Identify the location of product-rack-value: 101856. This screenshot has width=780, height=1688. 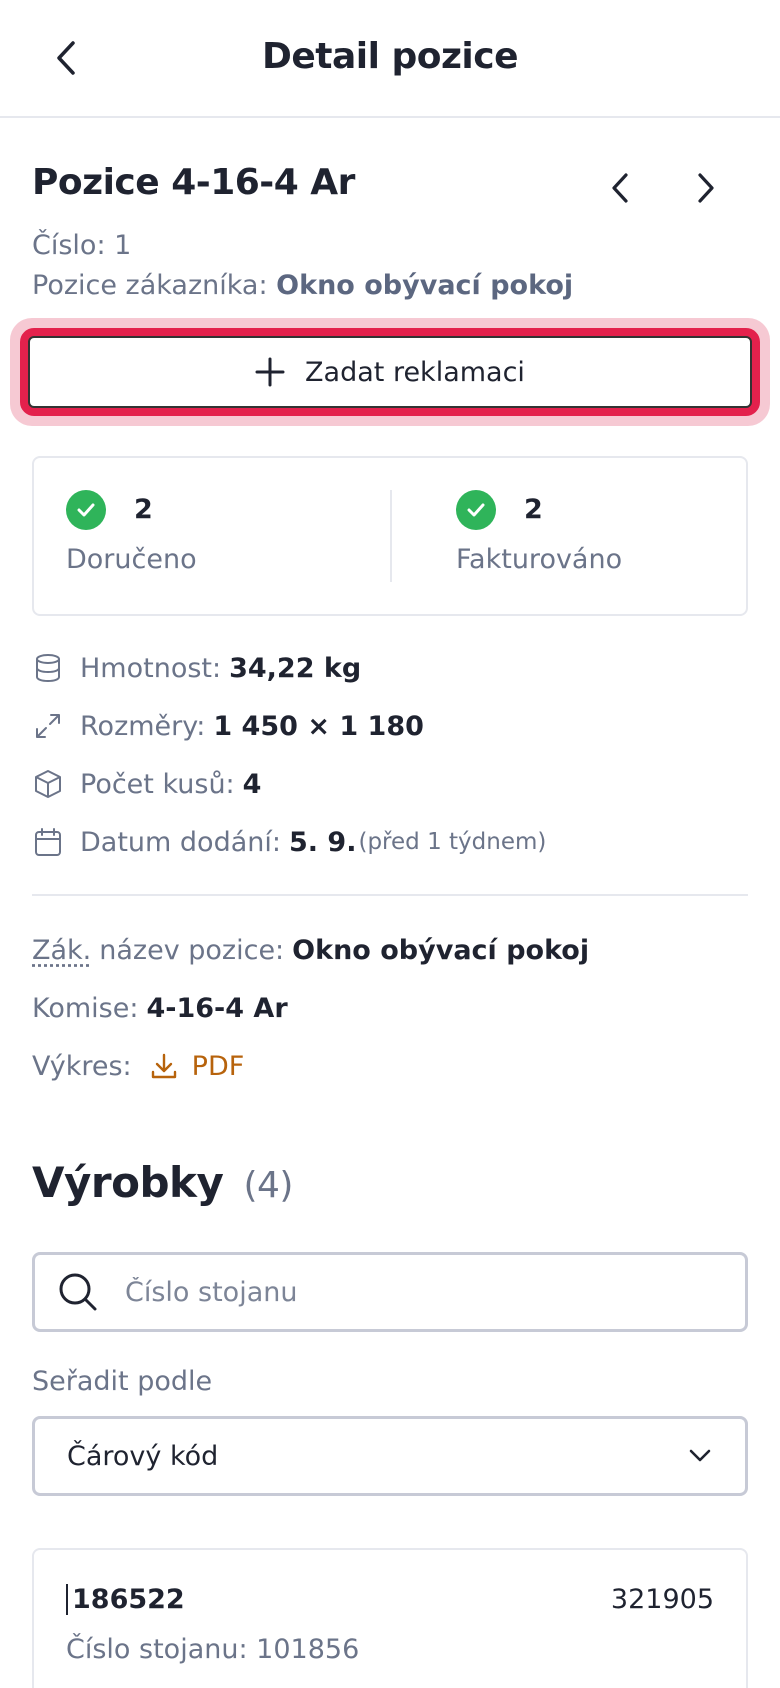
(308, 1649).